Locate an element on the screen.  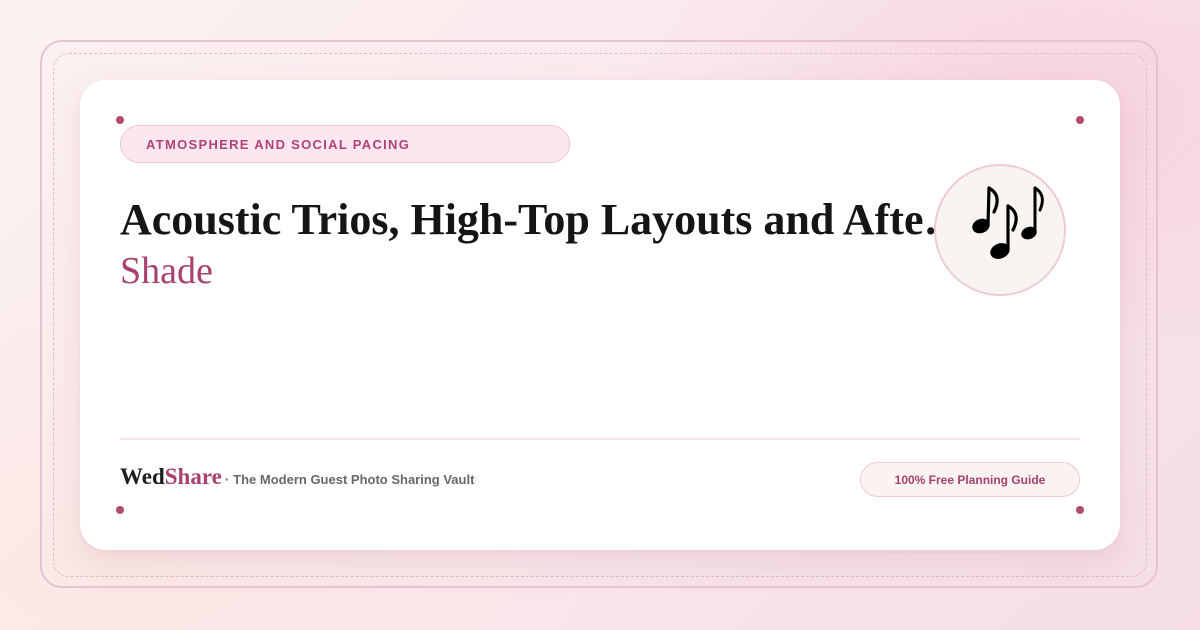
brand-logo-share: Share is located at coordinates (193, 476).